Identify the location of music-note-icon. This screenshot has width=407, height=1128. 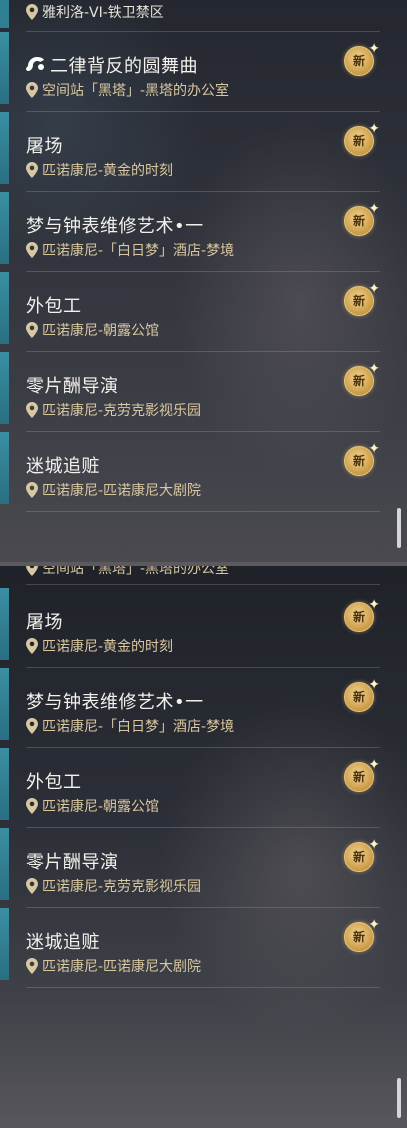
(35, 64).